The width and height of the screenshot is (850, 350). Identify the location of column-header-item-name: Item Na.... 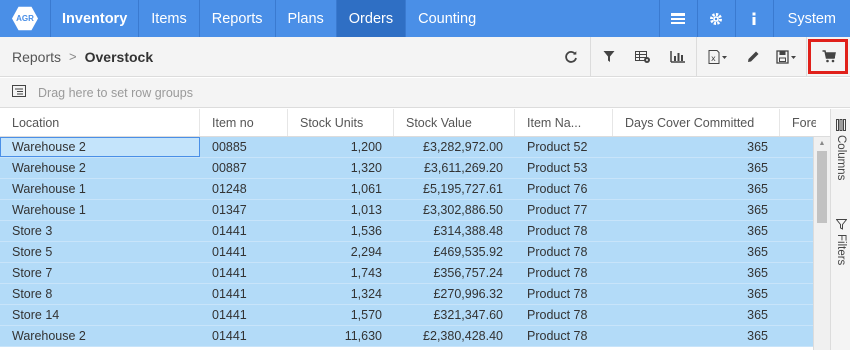
(564, 122).